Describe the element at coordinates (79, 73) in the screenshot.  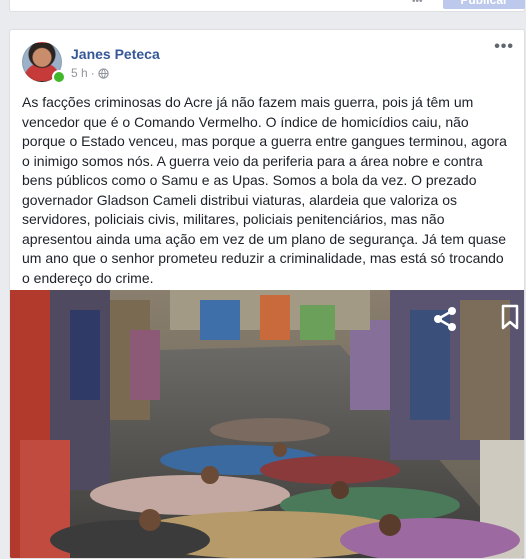
I see `post-timestamp: 5 h` at that location.